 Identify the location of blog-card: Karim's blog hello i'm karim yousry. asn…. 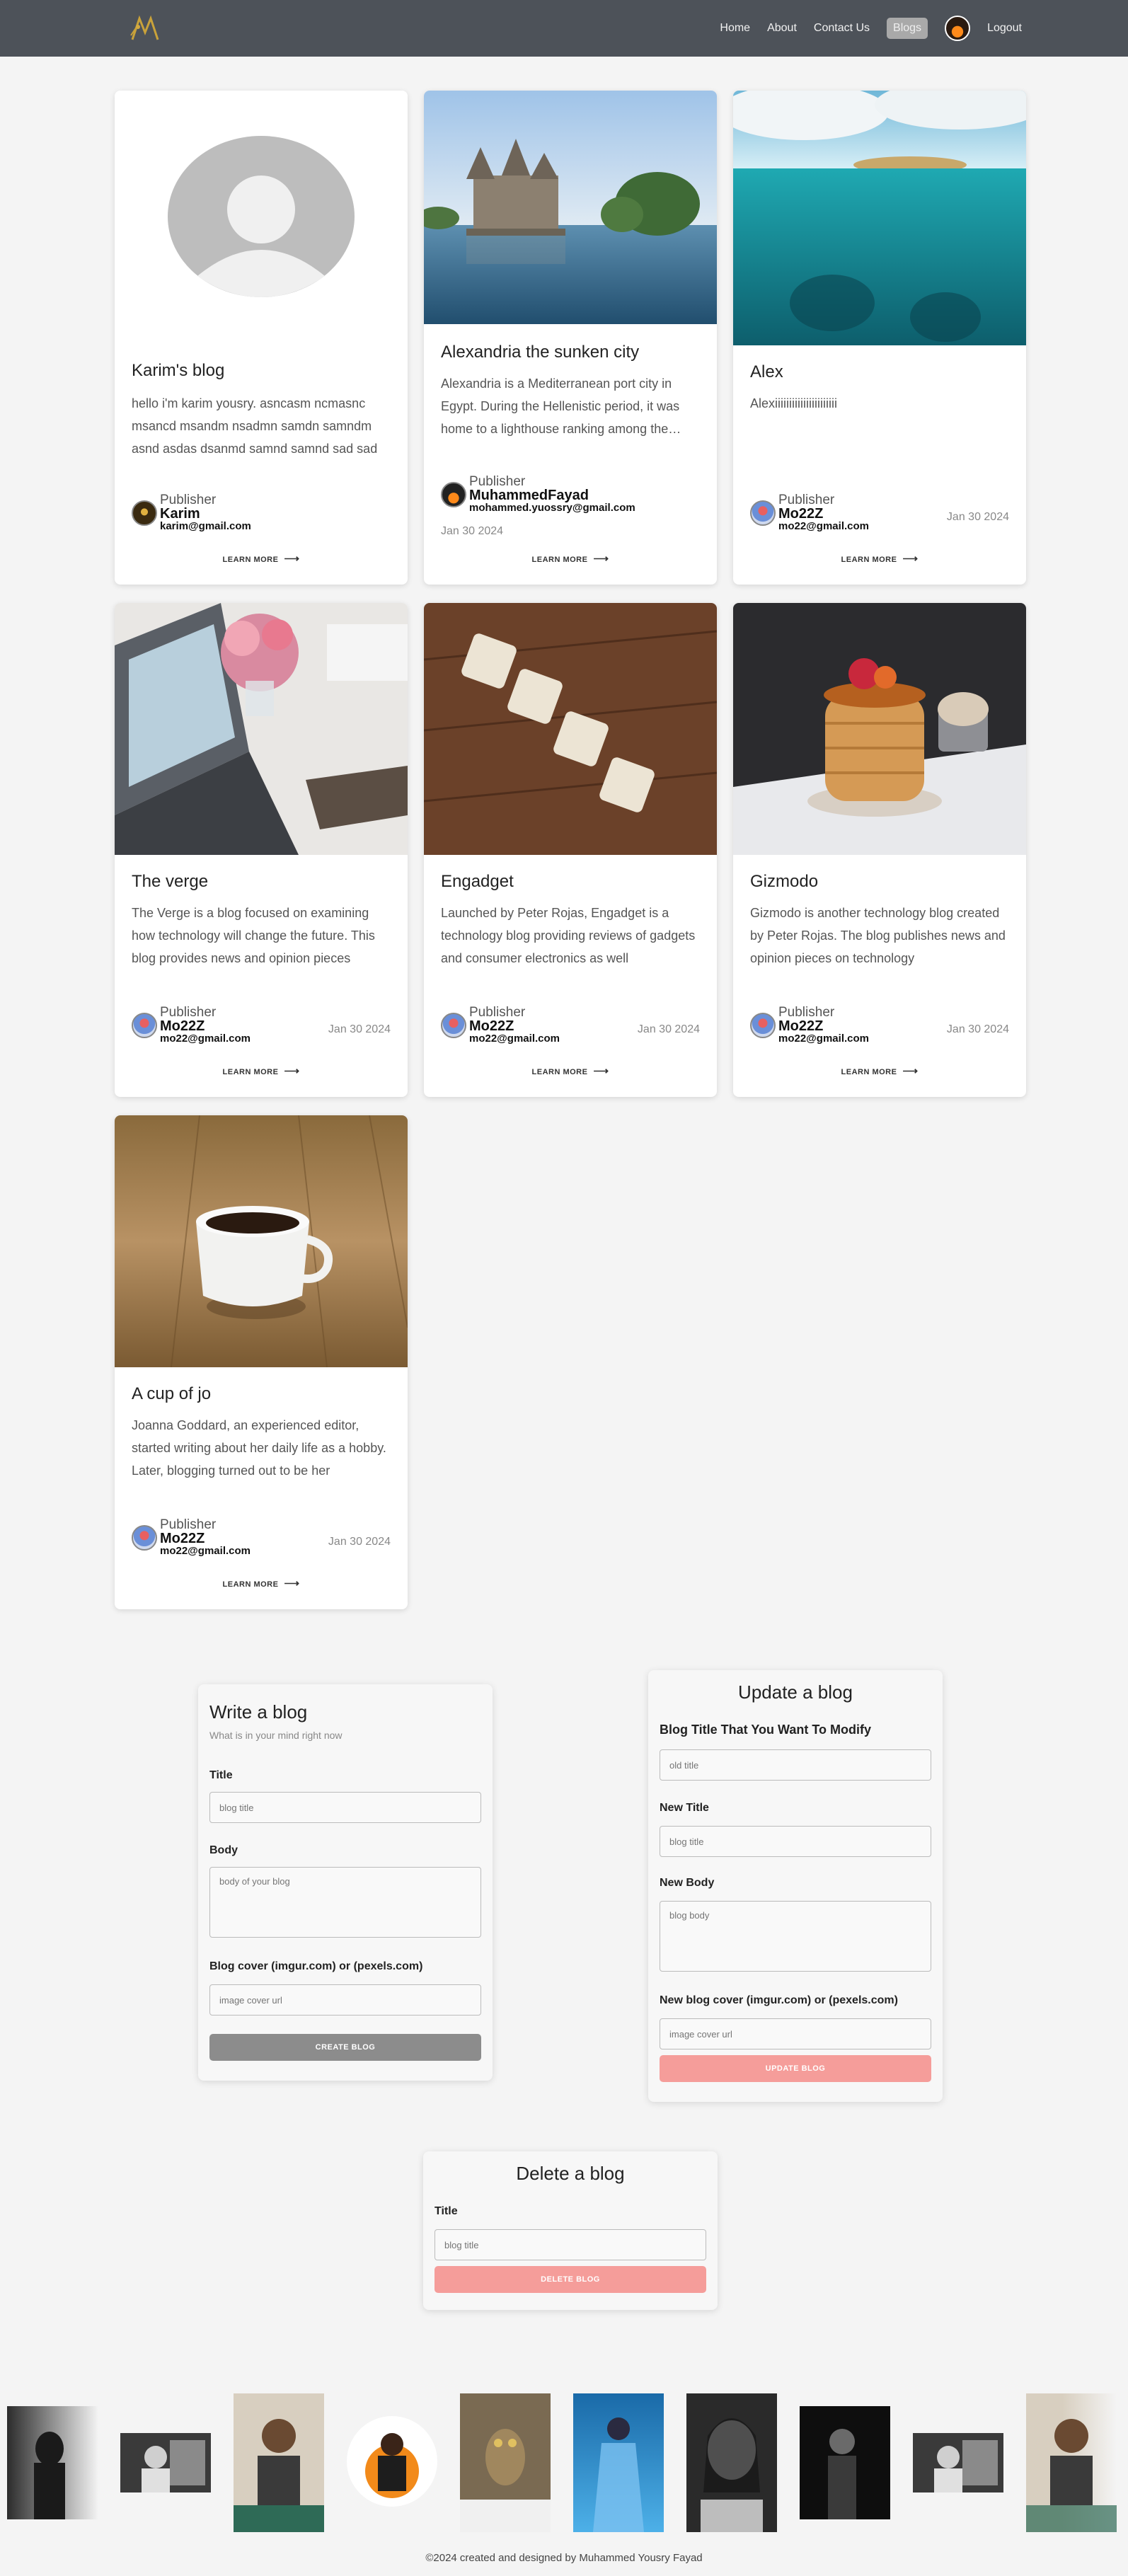
(261, 338).